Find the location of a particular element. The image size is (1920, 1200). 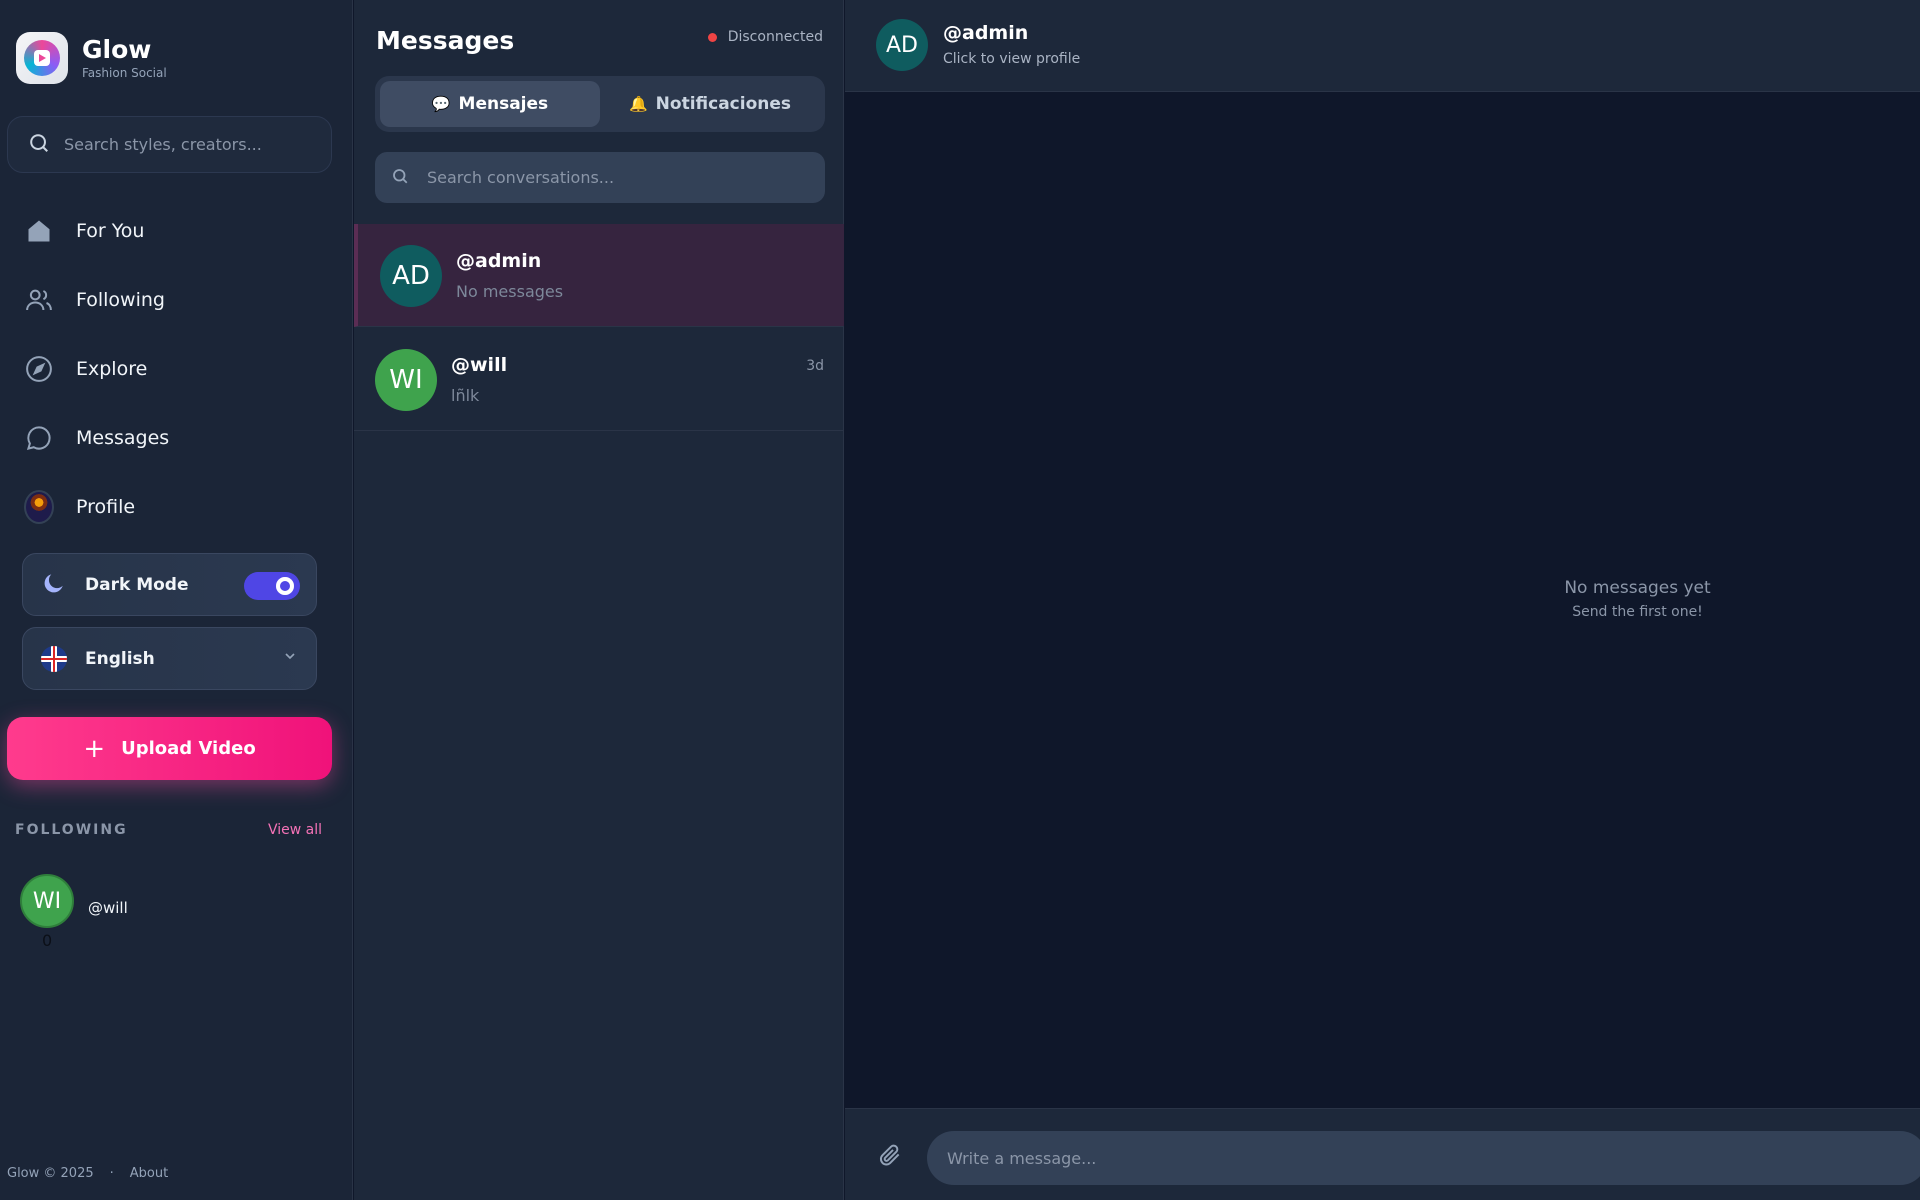

glow-logo is located at coordinates (42, 58).